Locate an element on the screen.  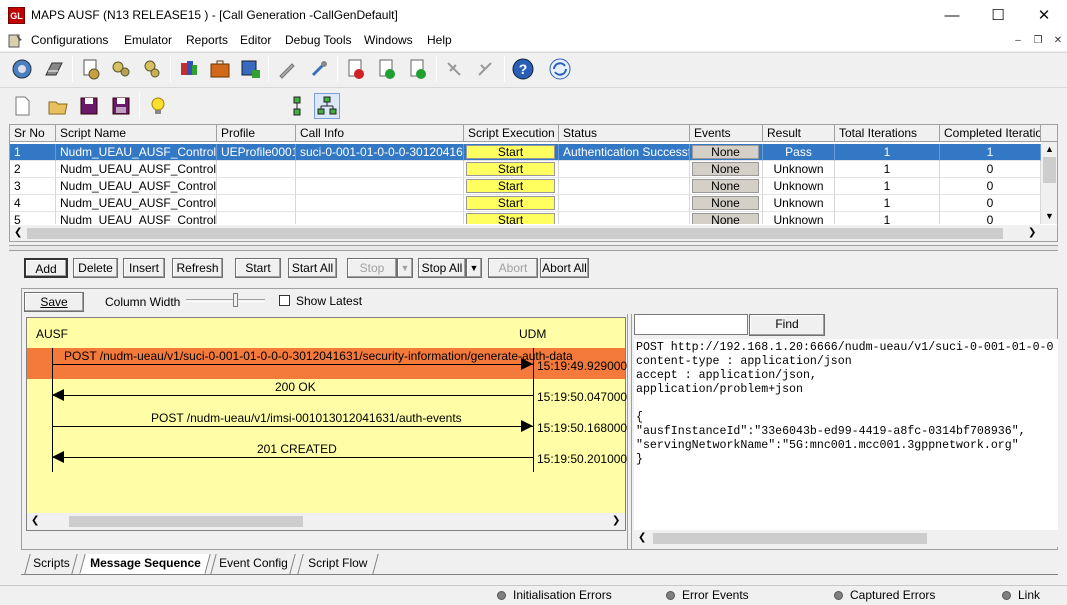
col-header-profile: Profile is located at coordinates (256, 133).